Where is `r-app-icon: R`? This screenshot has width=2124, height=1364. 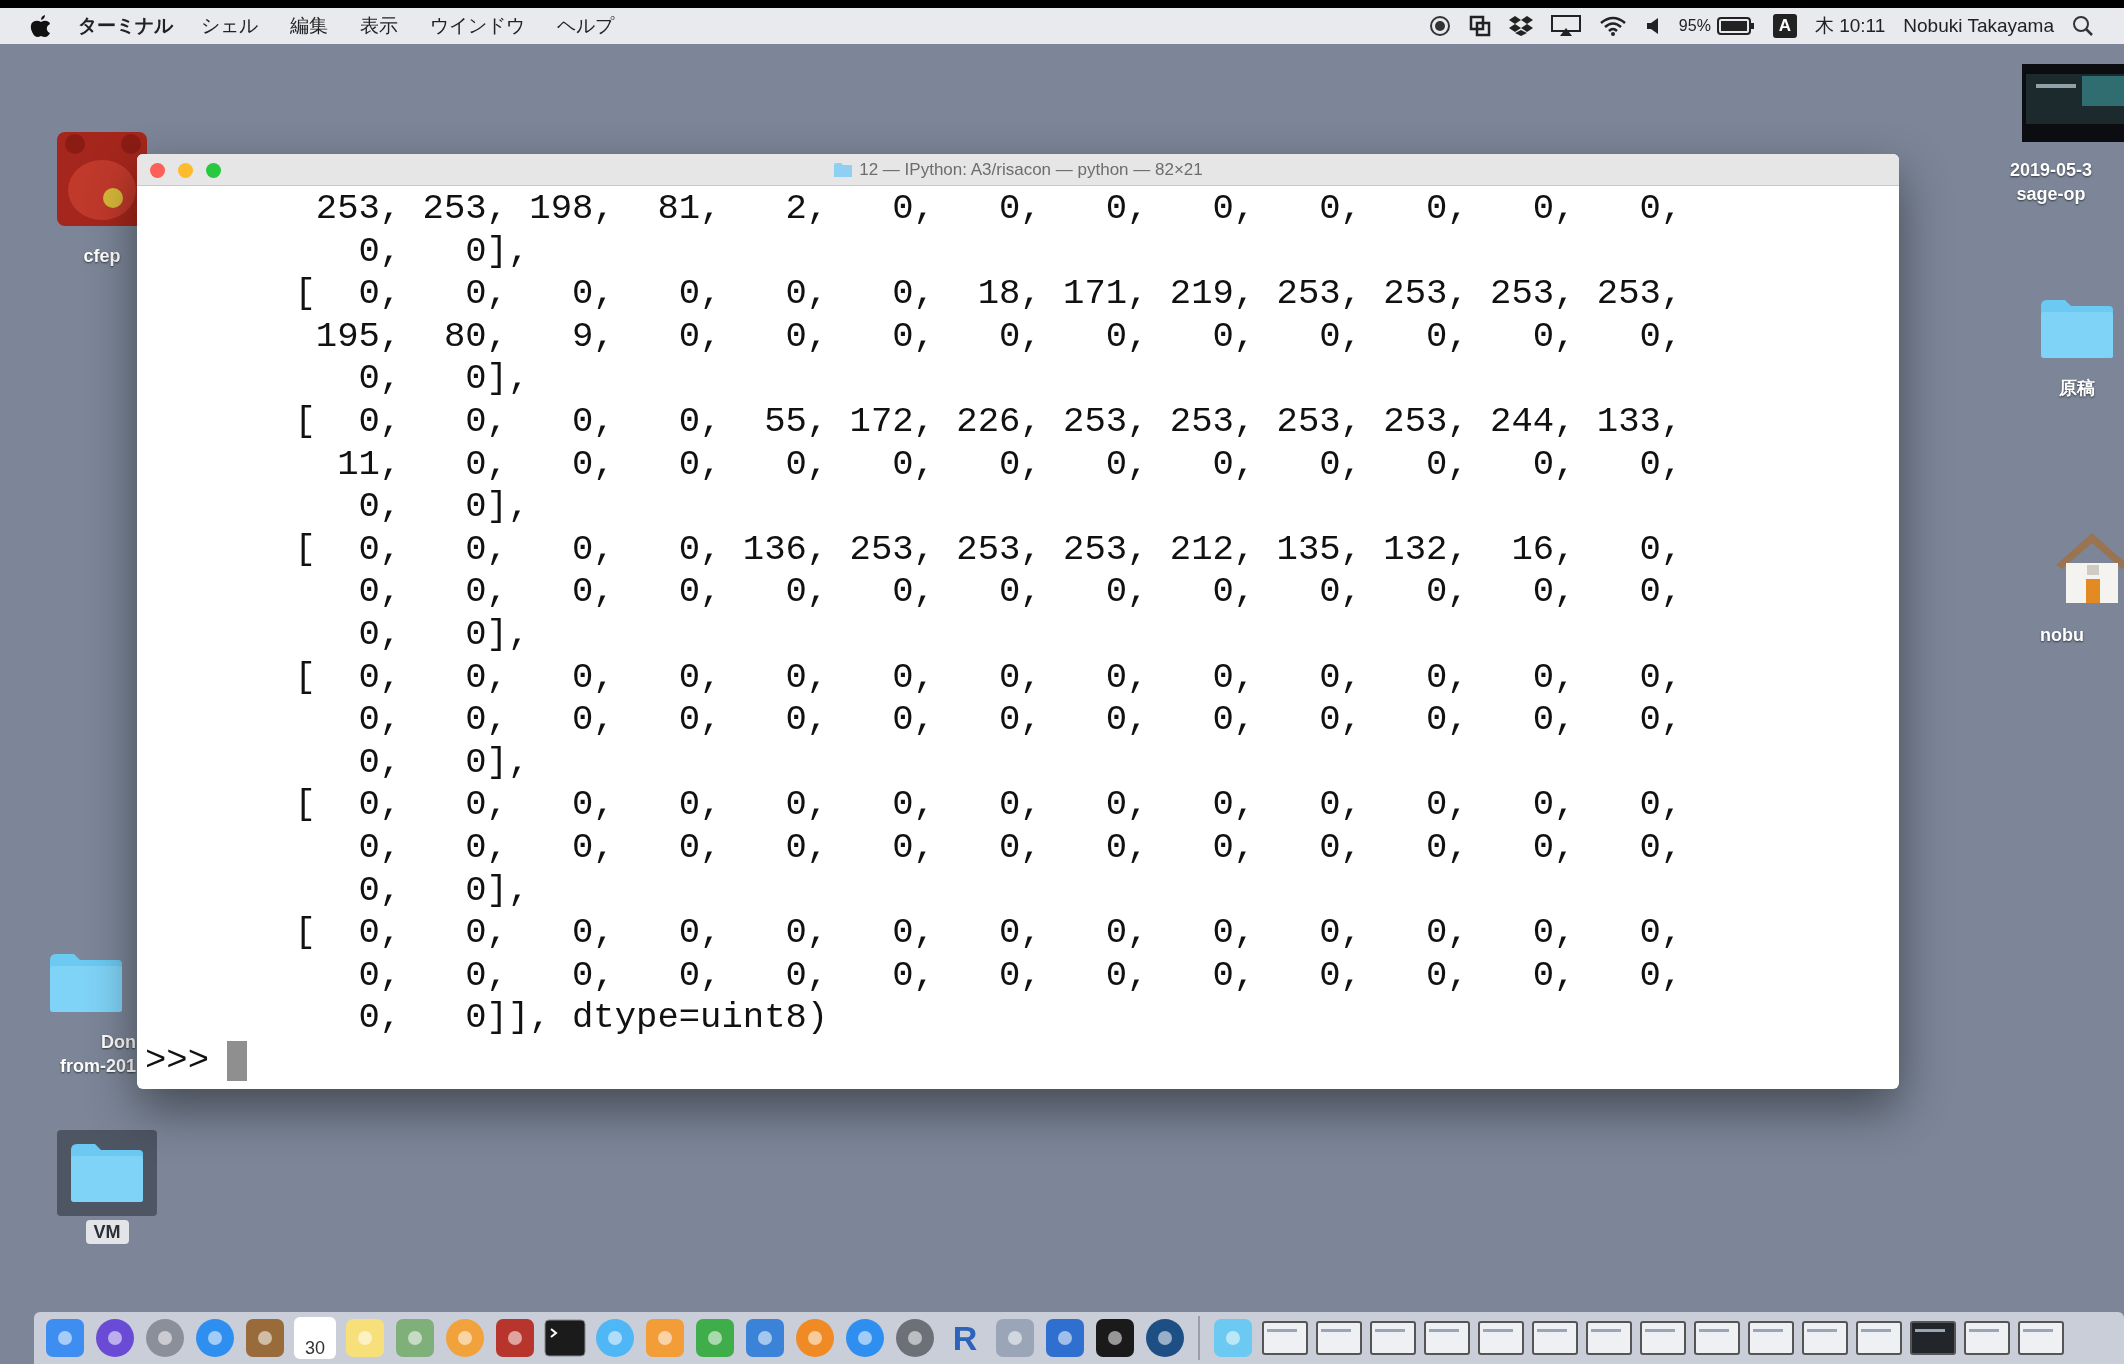 r-app-icon: R is located at coordinates (965, 1338).